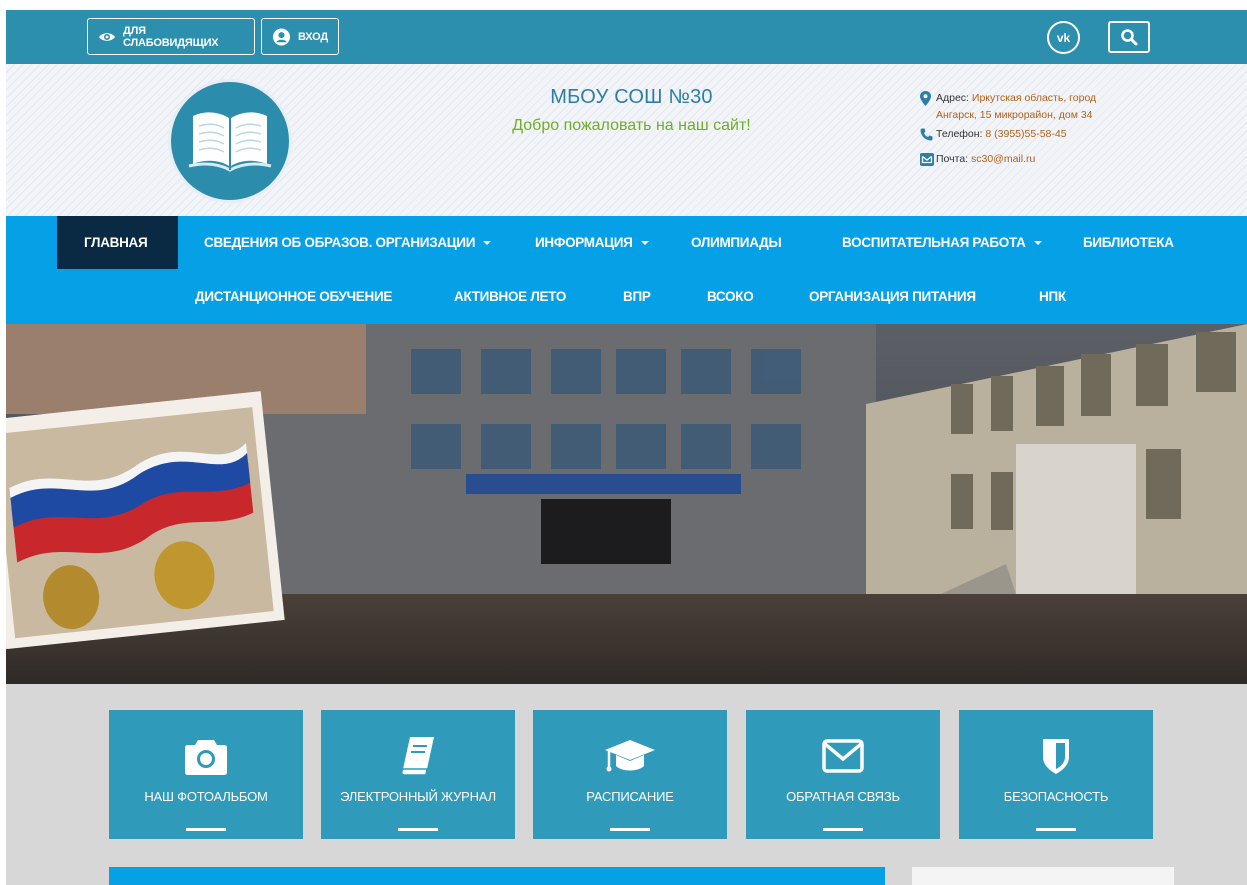  I want to click on address-value-2: Ангарск, 15 микрорайон, дом 34, so click(1014, 115).